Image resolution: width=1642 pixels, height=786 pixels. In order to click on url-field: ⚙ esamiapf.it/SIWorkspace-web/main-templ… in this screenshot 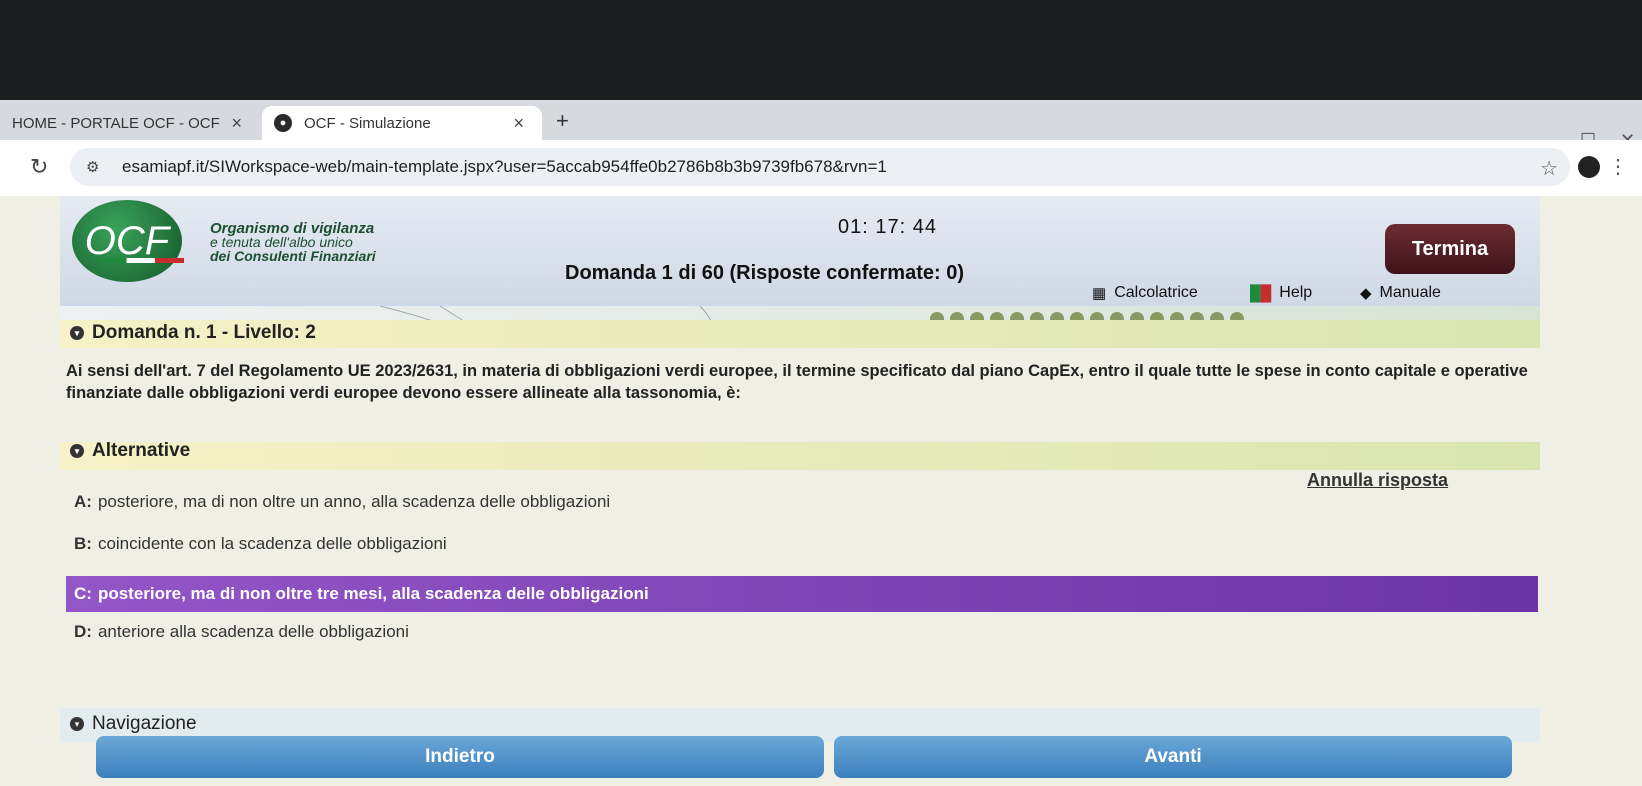, I will do `click(820, 167)`.